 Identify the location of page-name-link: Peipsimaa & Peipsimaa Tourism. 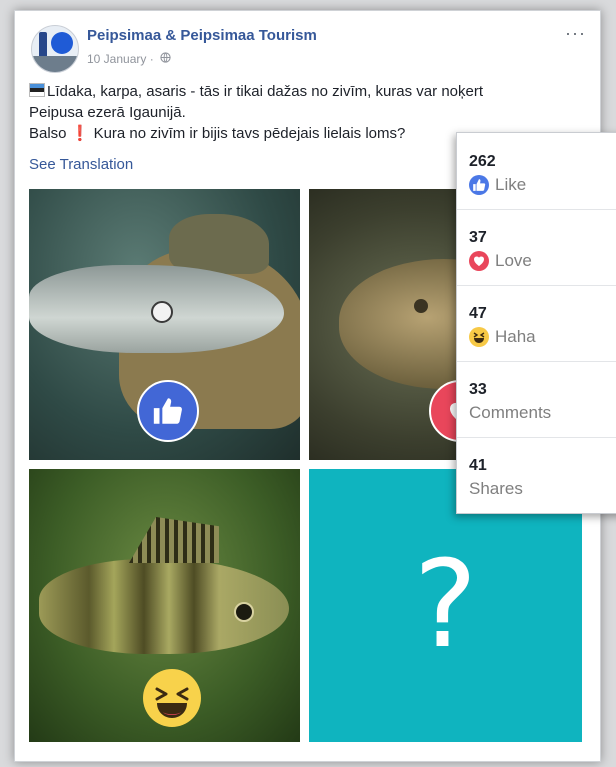
(202, 35).